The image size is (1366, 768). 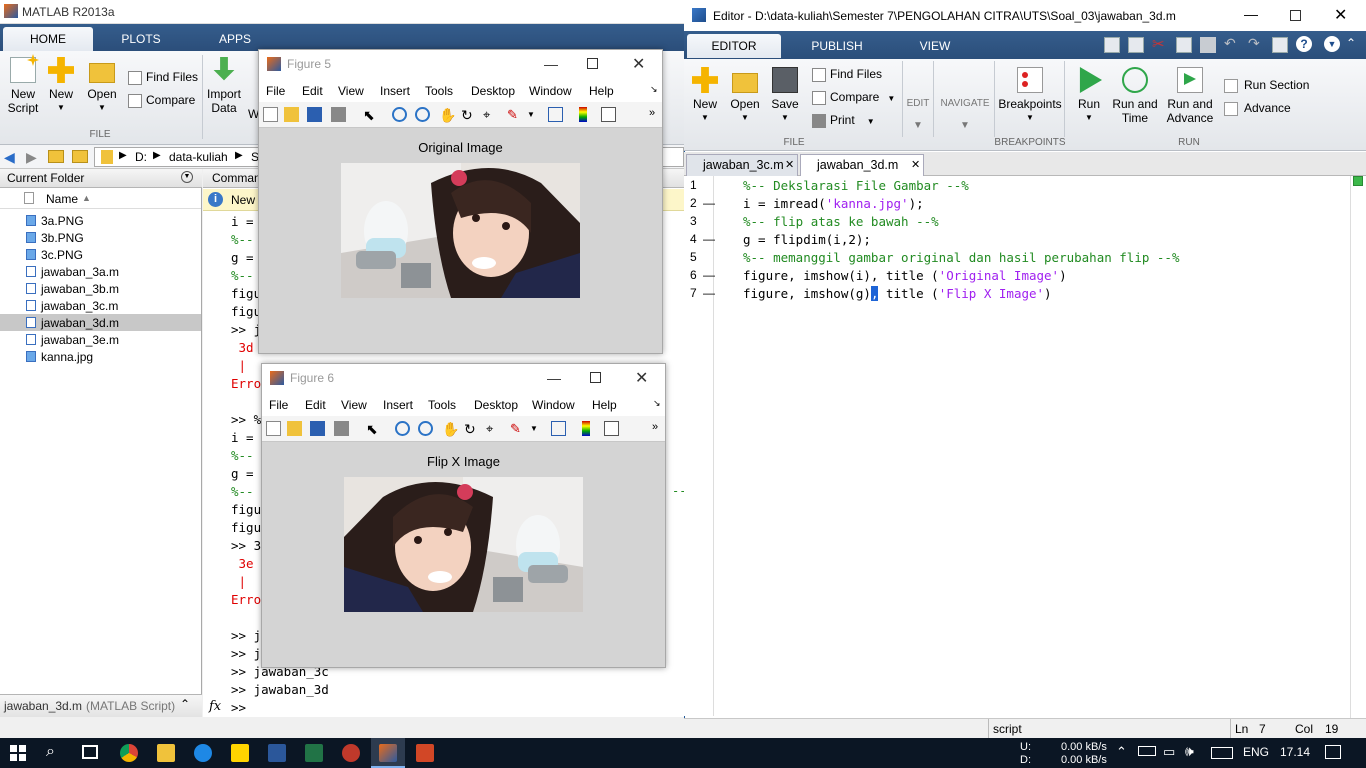 I want to click on code-line: i = imread('kanna.jpg');, so click(x=833, y=203).